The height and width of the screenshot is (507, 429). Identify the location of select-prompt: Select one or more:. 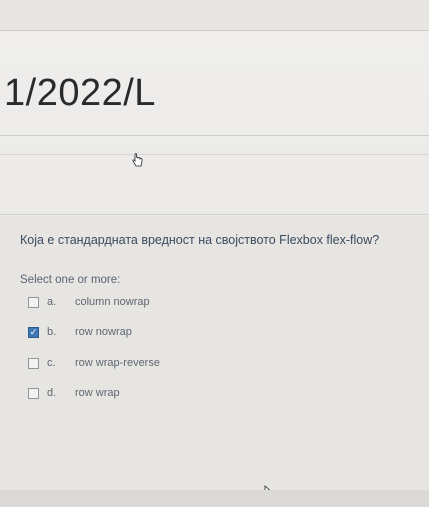
(70, 280).